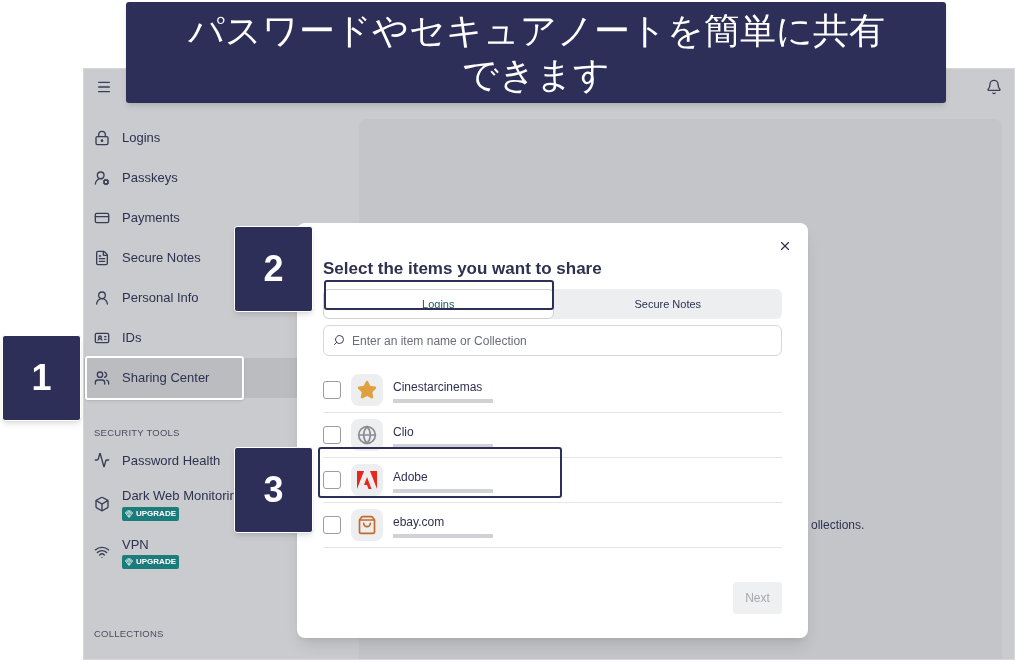  Describe the element at coordinates (367, 525) in the screenshot. I see `bag-icon` at that location.